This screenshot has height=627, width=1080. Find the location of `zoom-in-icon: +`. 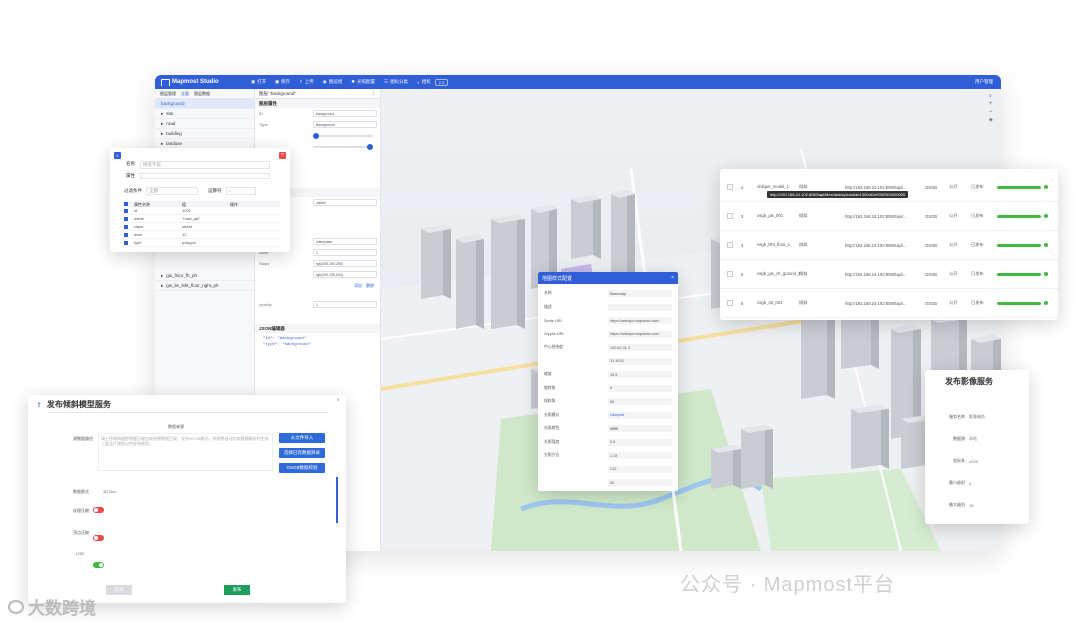

zoom-in-icon: + is located at coordinates (993, 104).